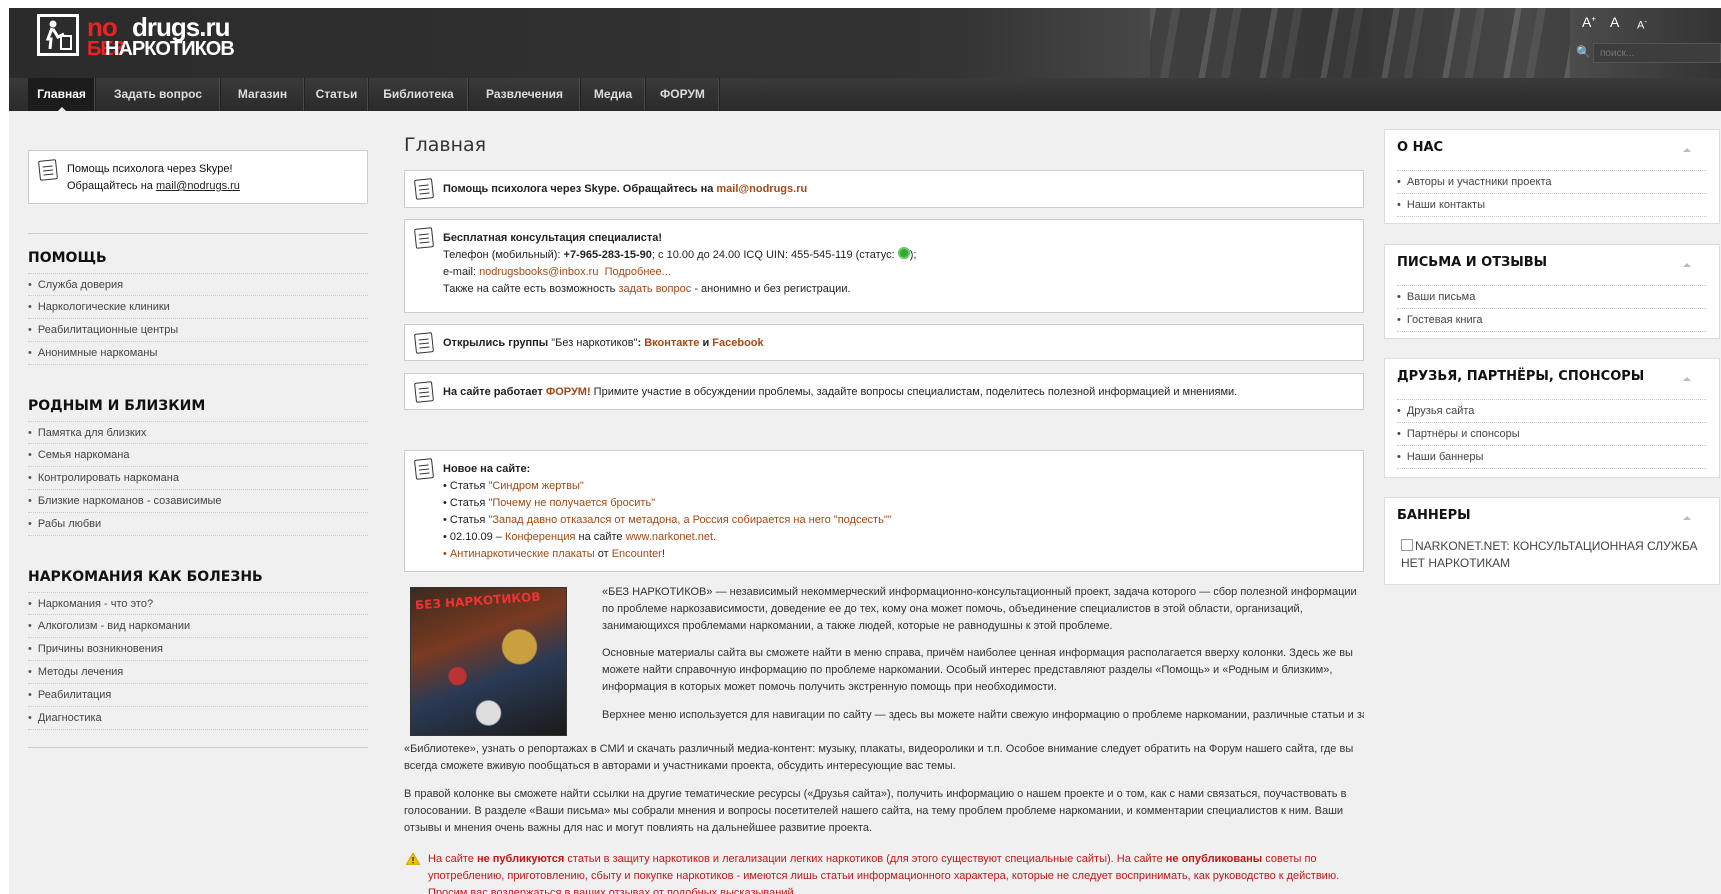 The width and height of the screenshot is (1721, 894). I want to click on list-item: Наши контакты, so click(1552, 205).